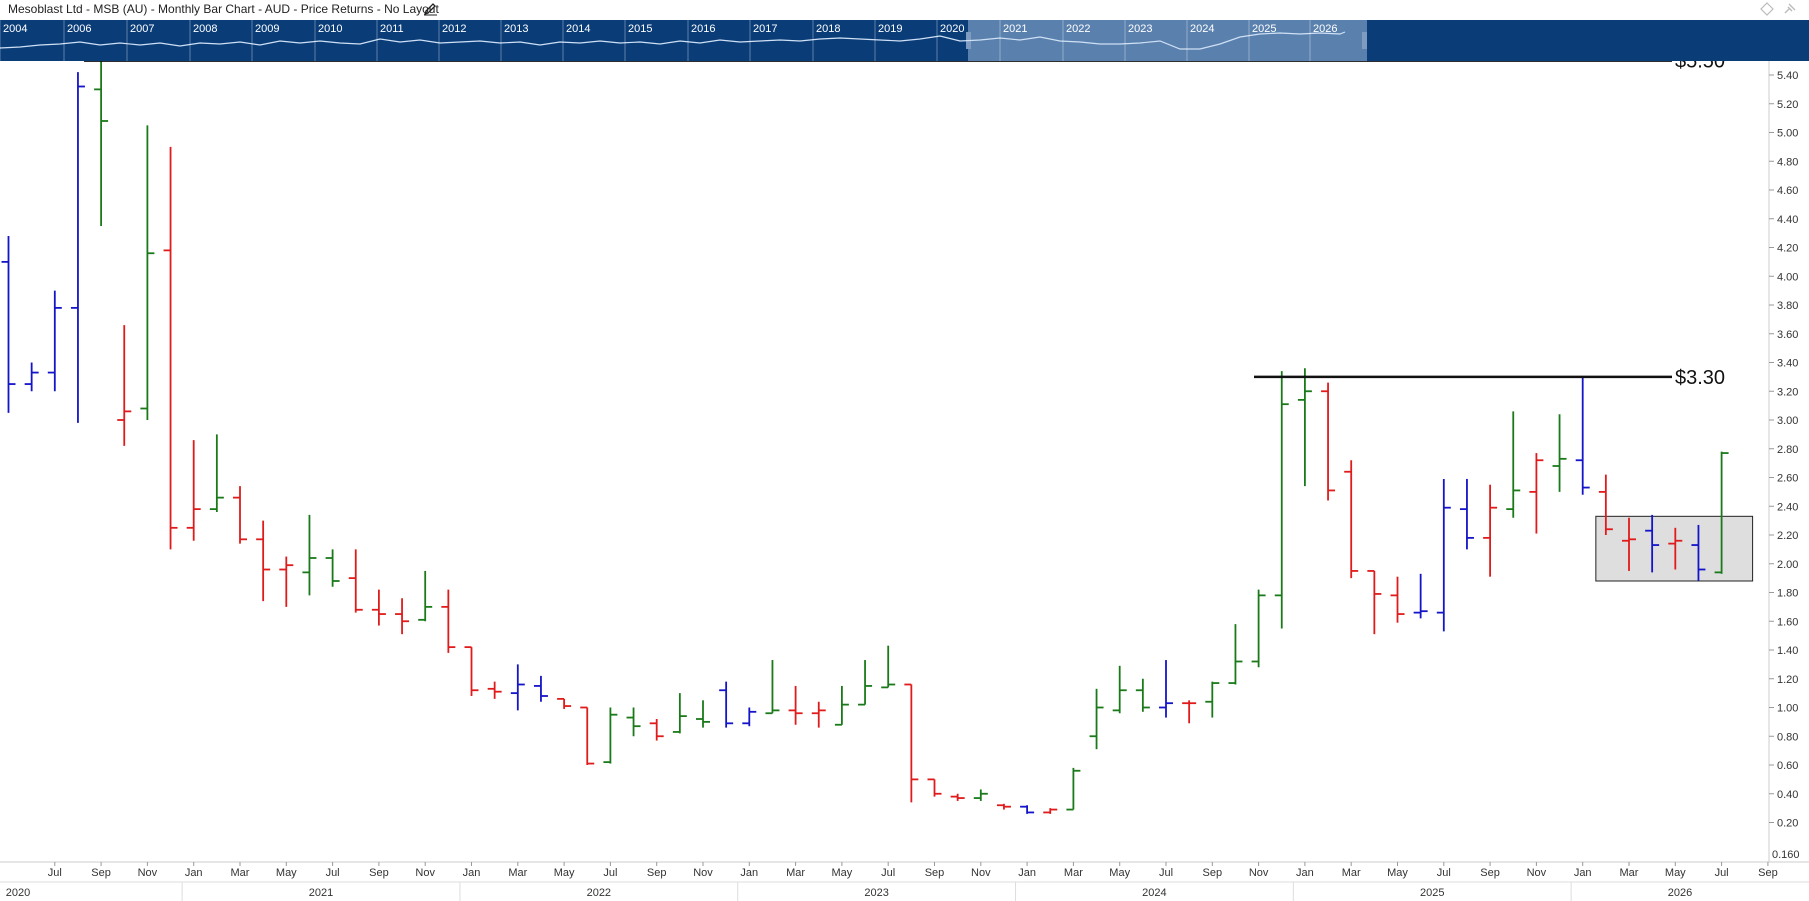 The width and height of the screenshot is (1809, 901). Describe the element at coordinates (1167, 40) in the screenshot. I see `navigator-selection` at that location.